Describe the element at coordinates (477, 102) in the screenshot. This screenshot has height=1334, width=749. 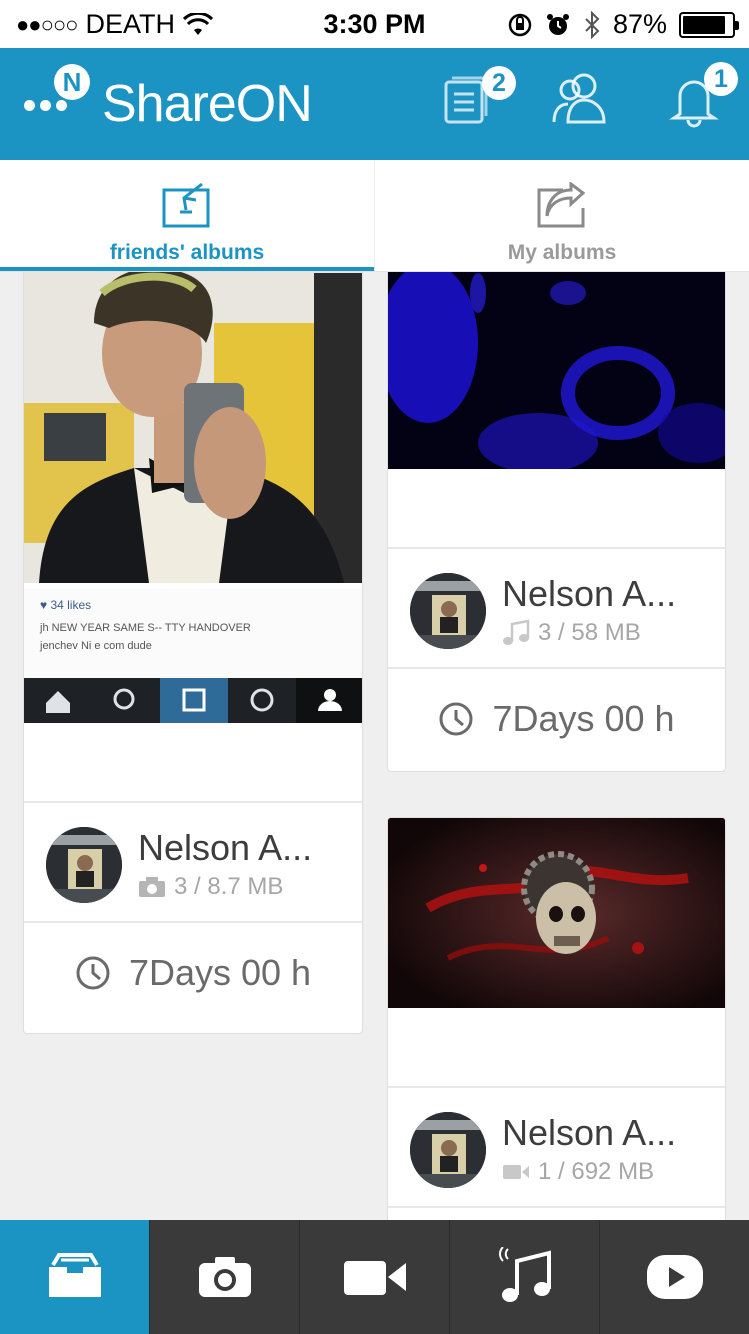
I see `messages-button: 2` at that location.